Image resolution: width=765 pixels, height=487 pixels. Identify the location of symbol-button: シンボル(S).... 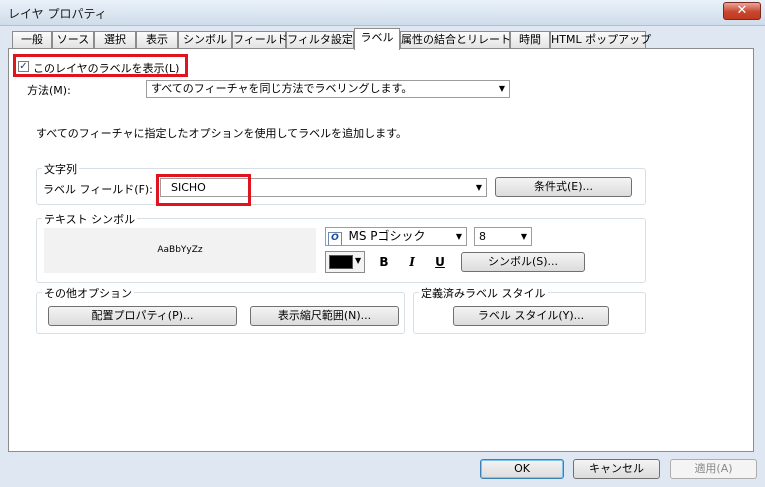
(523, 262).